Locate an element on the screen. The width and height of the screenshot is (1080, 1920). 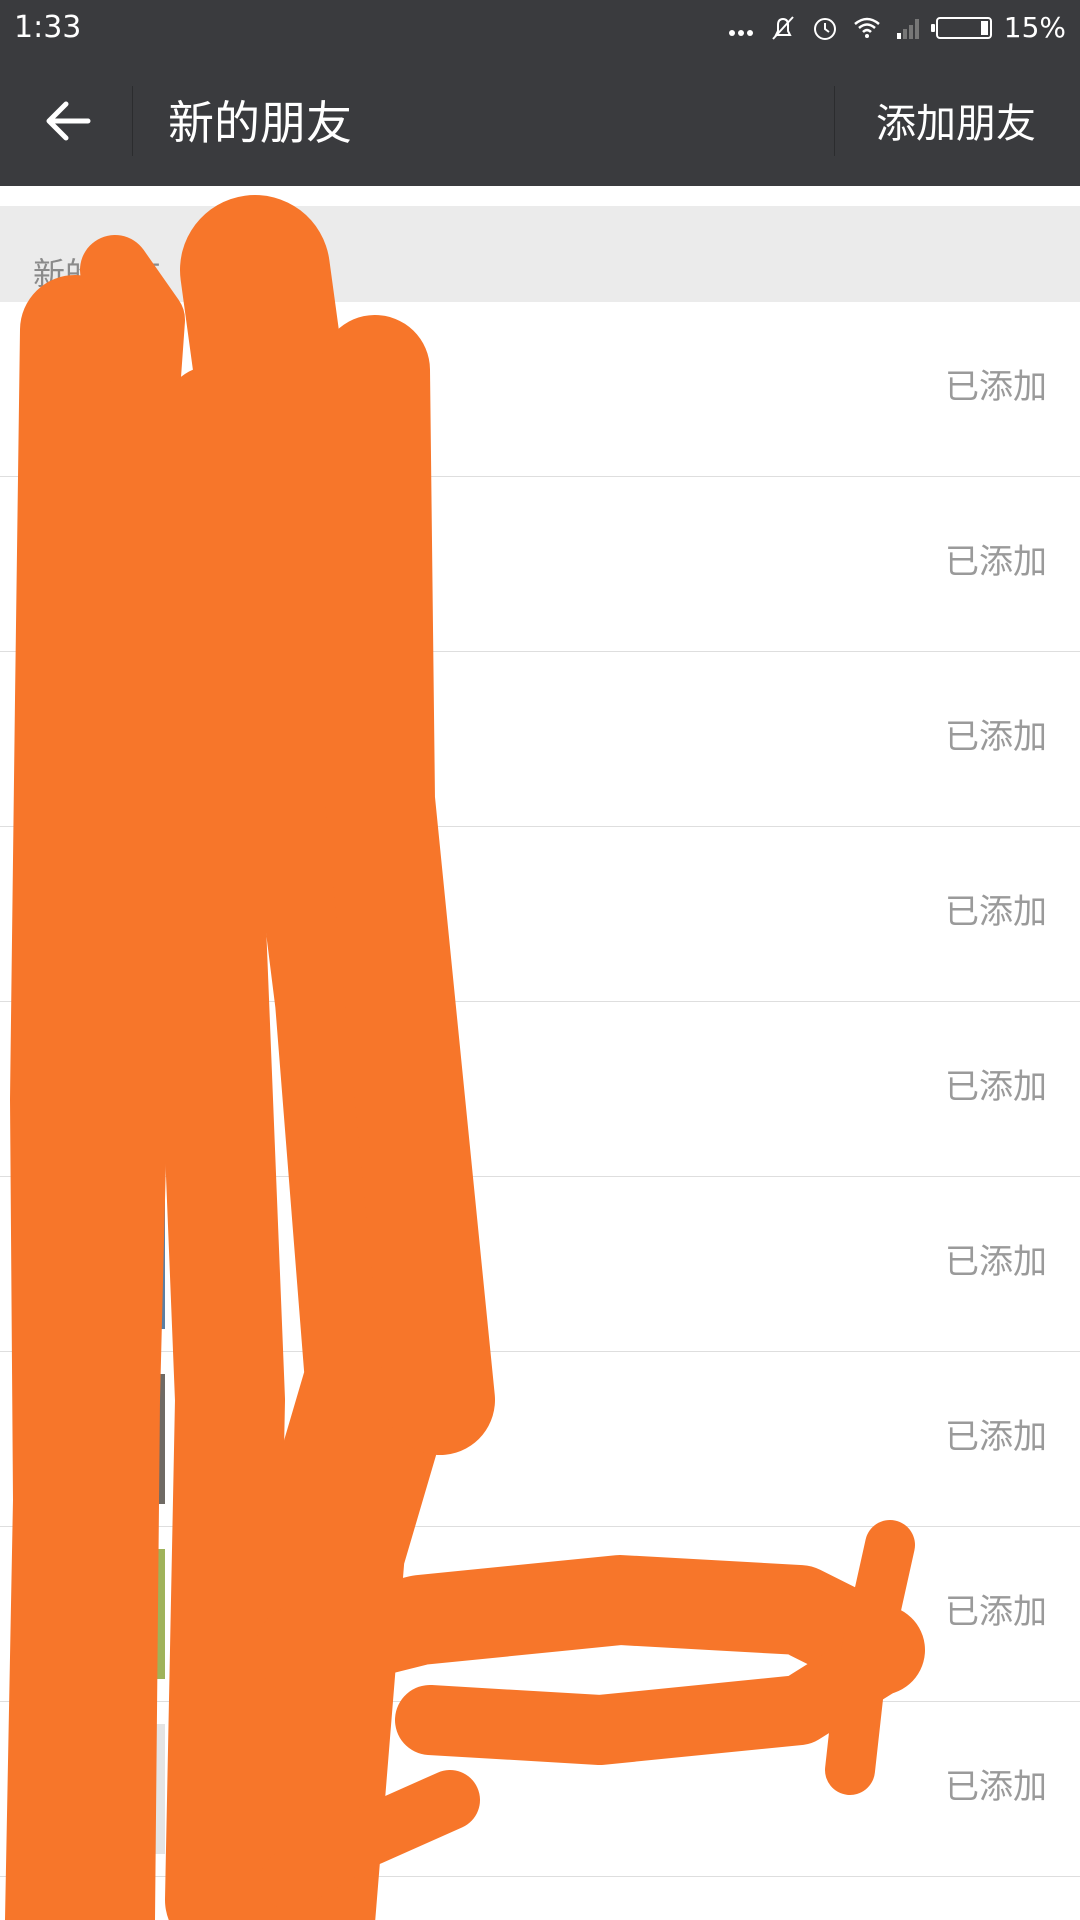
title-divider-left is located at coordinates (132, 121).